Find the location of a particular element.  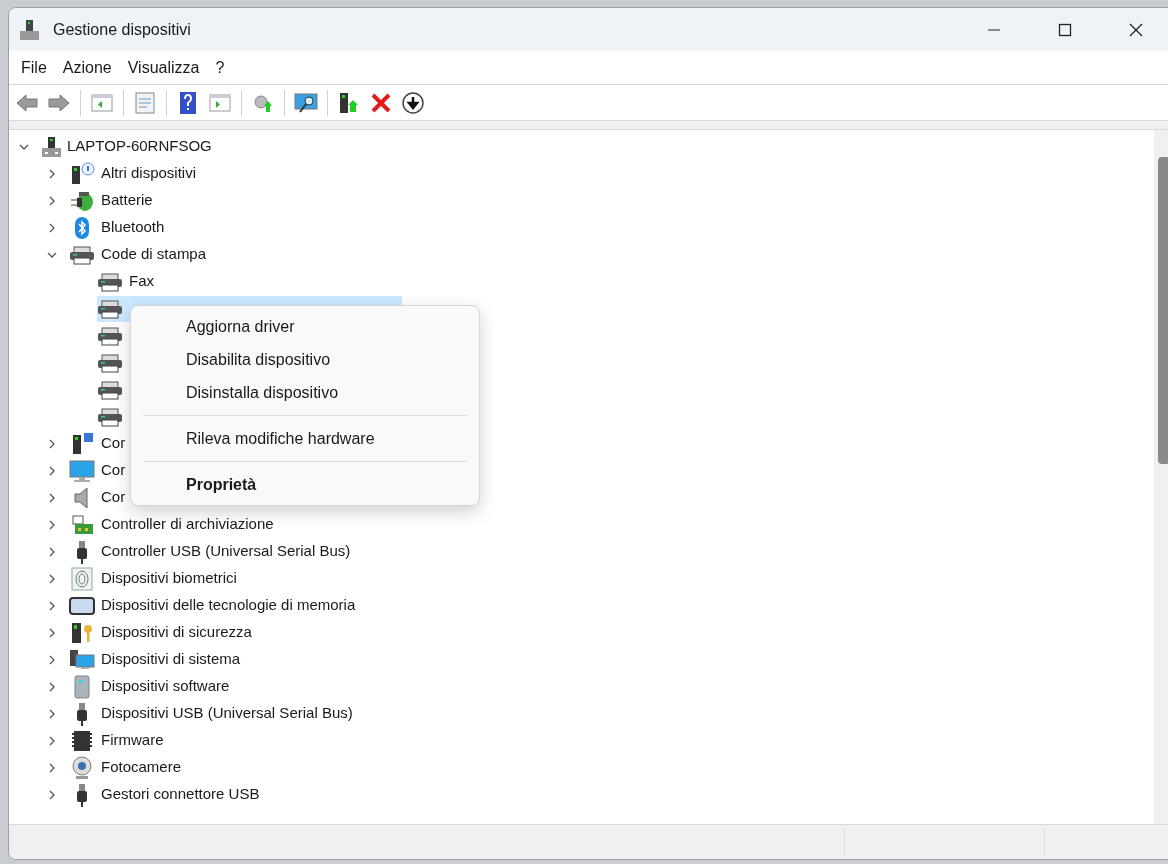

tree-item: Batterie is located at coordinates (113, 200).